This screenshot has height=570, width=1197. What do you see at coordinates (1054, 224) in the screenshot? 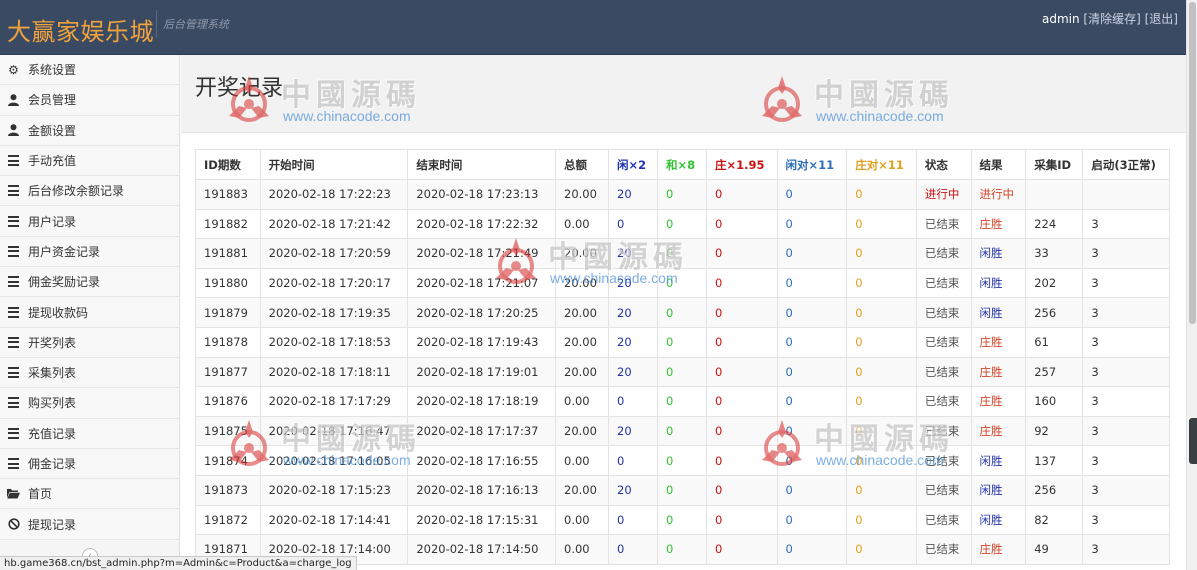
I see `table-cell: 224` at bounding box center [1054, 224].